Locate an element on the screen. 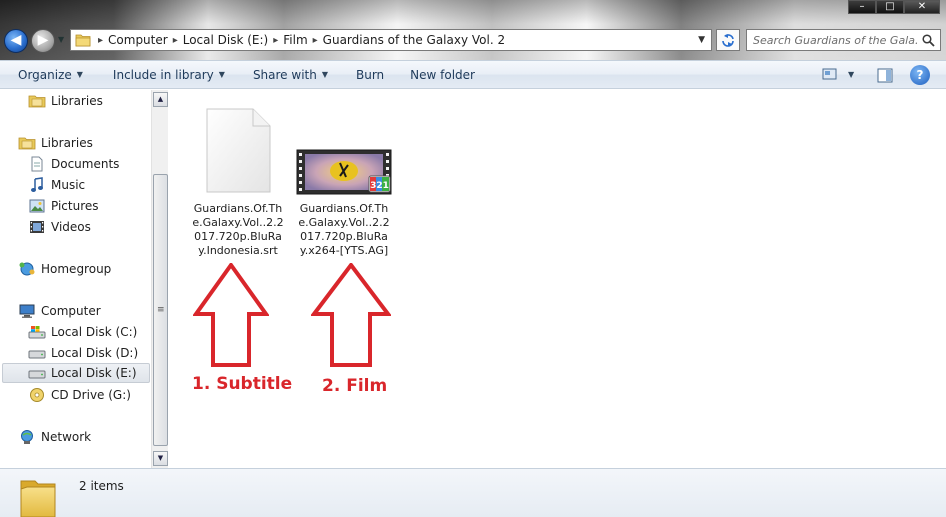  forward-button: ▶ is located at coordinates (43, 41).